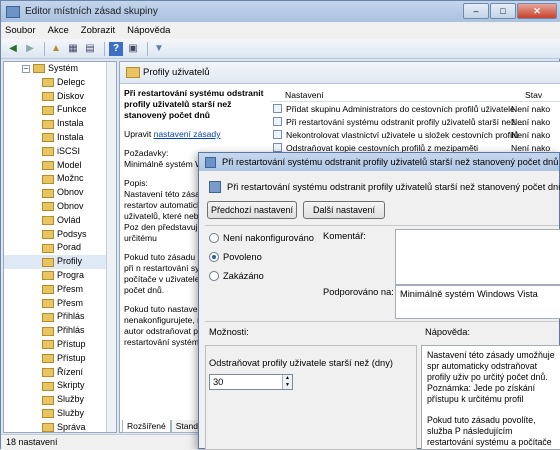 This screenshot has width=560, height=450. What do you see at coordinates (60, 69) in the screenshot?
I see `tree-item-system: – Systém` at bounding box center [60, 69].